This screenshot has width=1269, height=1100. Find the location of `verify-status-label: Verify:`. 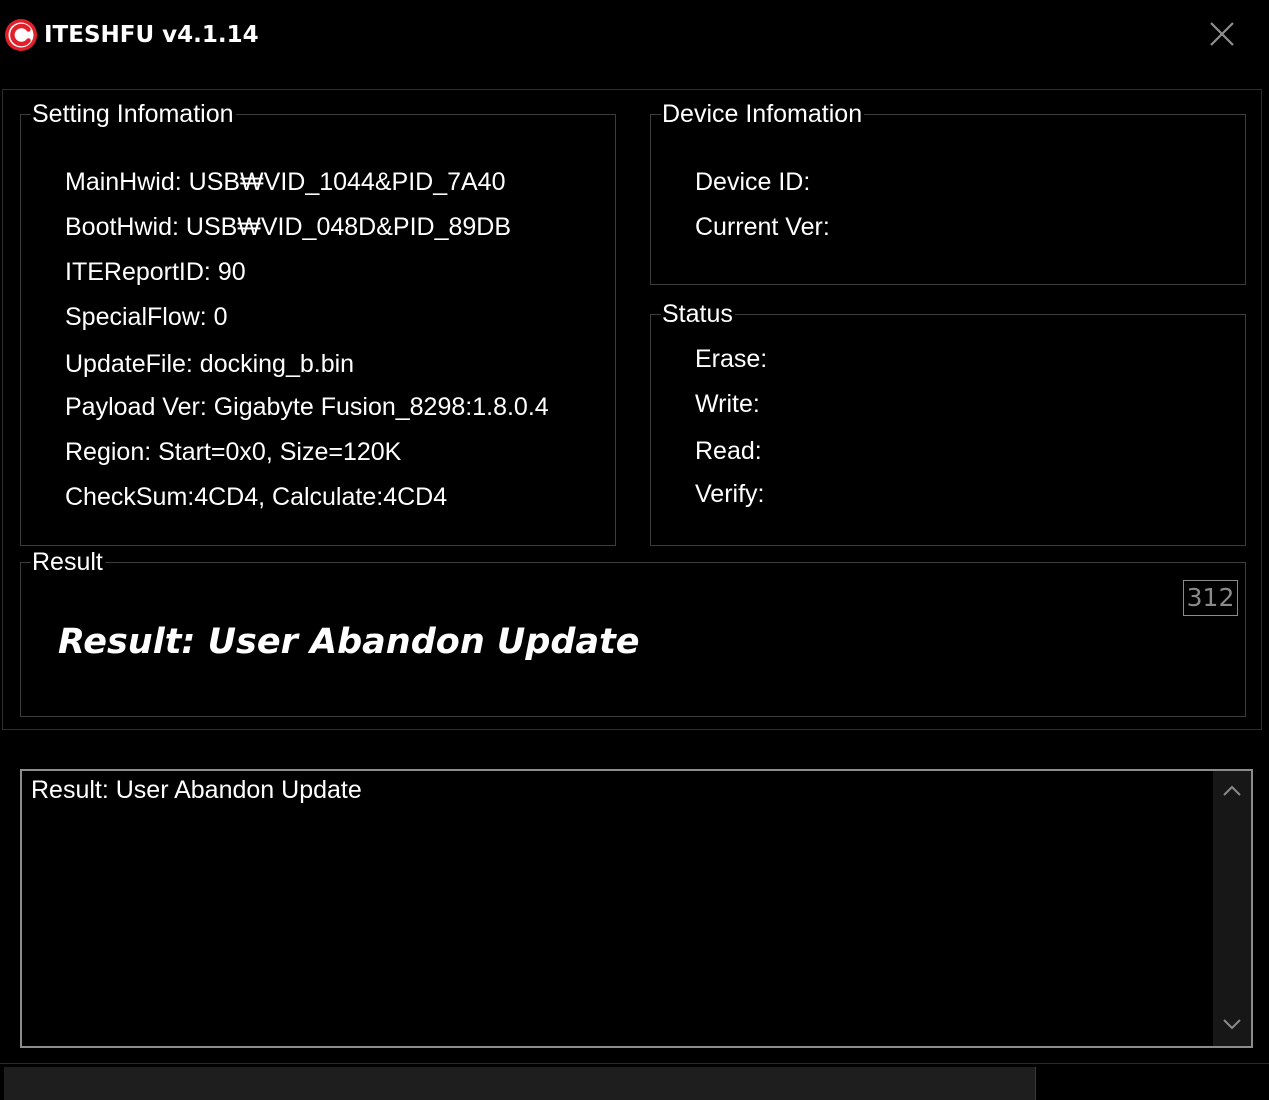

verify-status-label: Verify: is located at coordinates (730, 494).